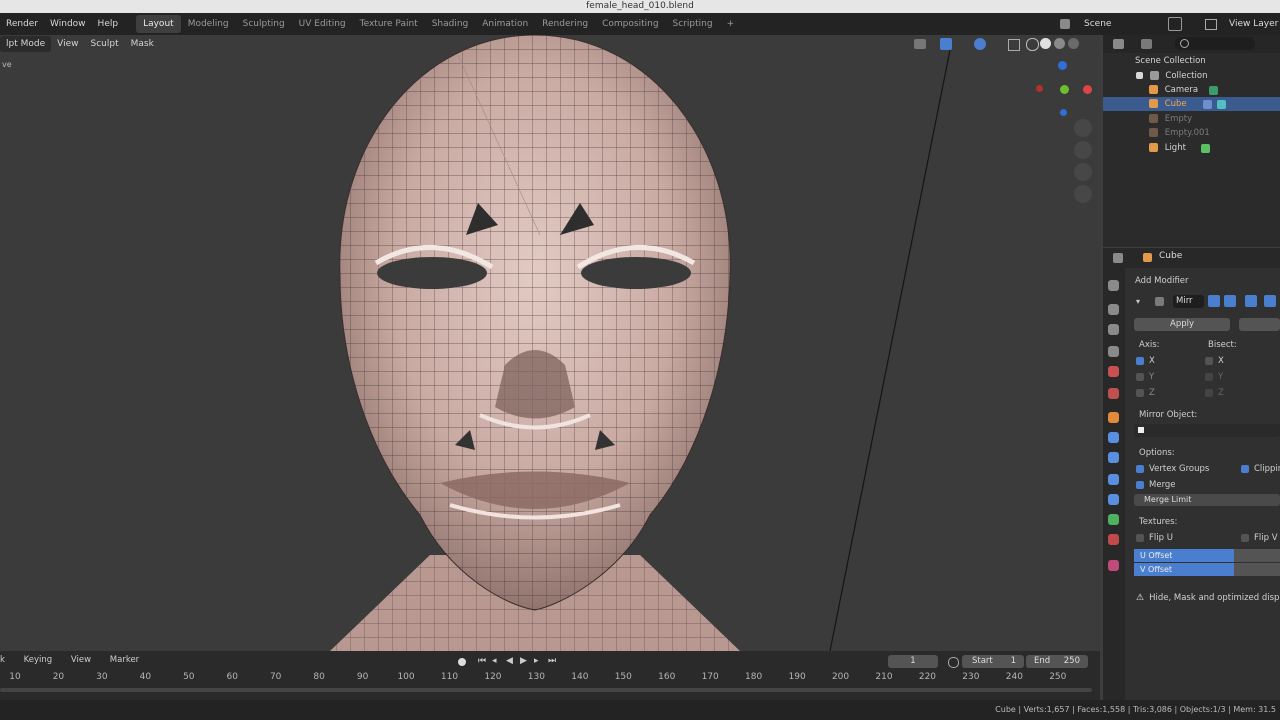 The height and width of the screenshot is (720, 1280). I want to click on y-axis-icon, so click(1064, 89).